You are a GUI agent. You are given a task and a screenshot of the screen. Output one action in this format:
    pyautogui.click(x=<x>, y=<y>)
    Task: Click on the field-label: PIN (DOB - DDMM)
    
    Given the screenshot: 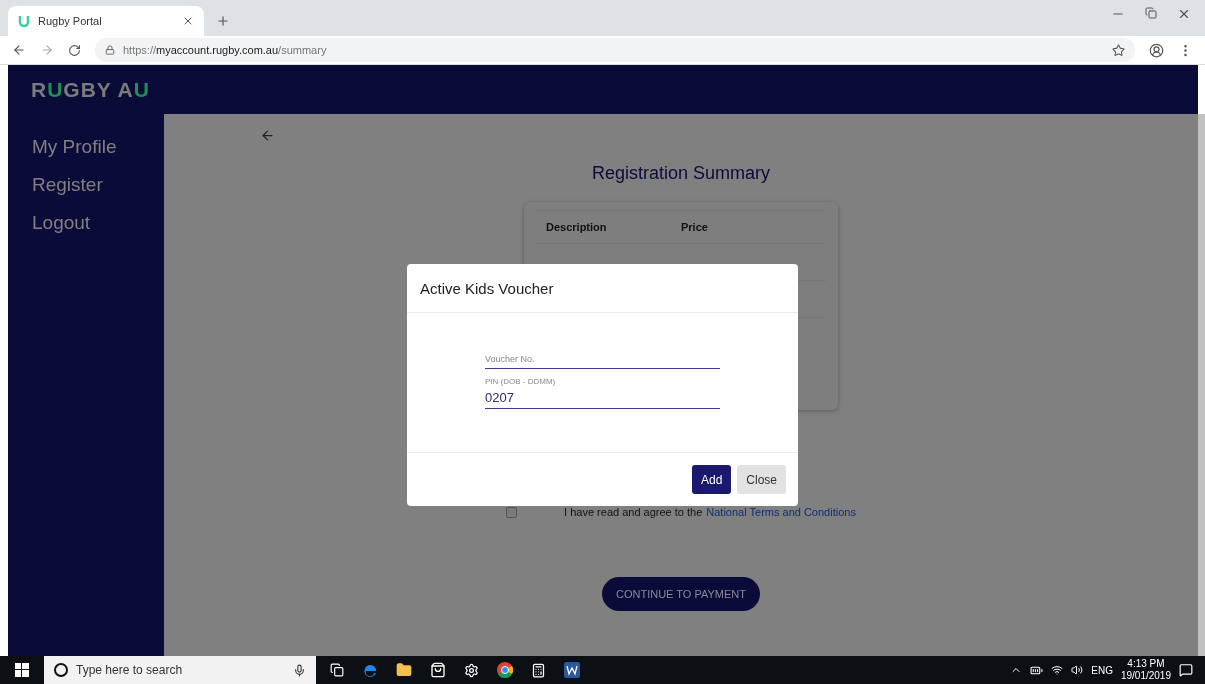 What is the action you would take?
    pyautogui.click(x=521, y=381)
    